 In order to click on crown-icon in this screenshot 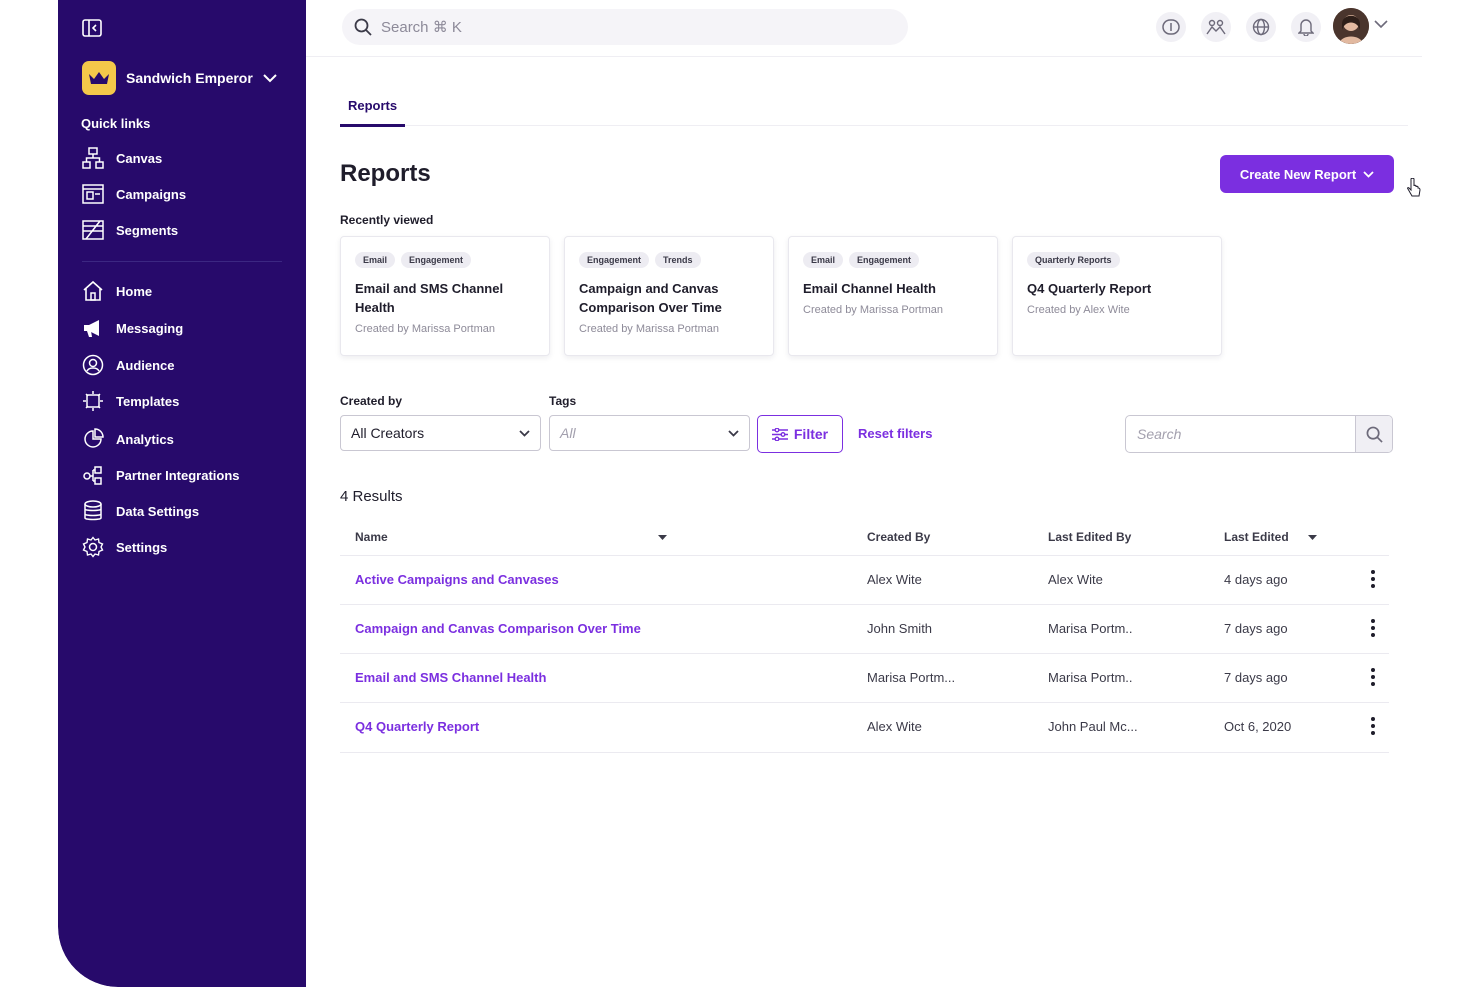, I will do `click(99, 78)`.